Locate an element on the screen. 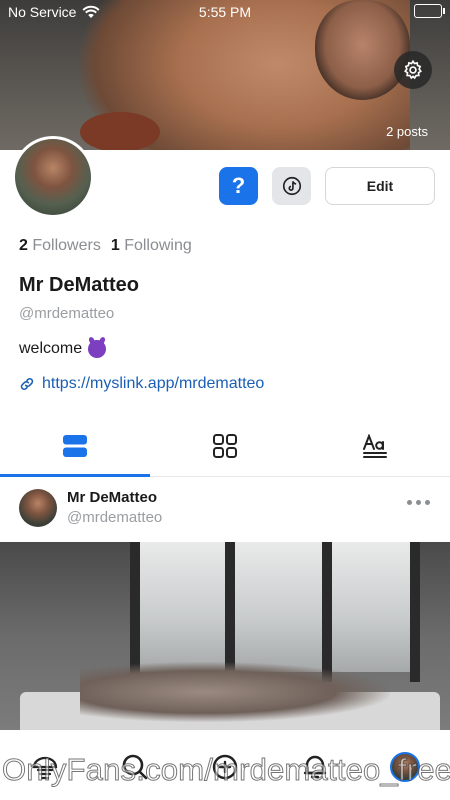 Image resolution: width=450 pixels, height=800 pixels. profile-handle: @mrdematteo is located at coordinates (67, 313).